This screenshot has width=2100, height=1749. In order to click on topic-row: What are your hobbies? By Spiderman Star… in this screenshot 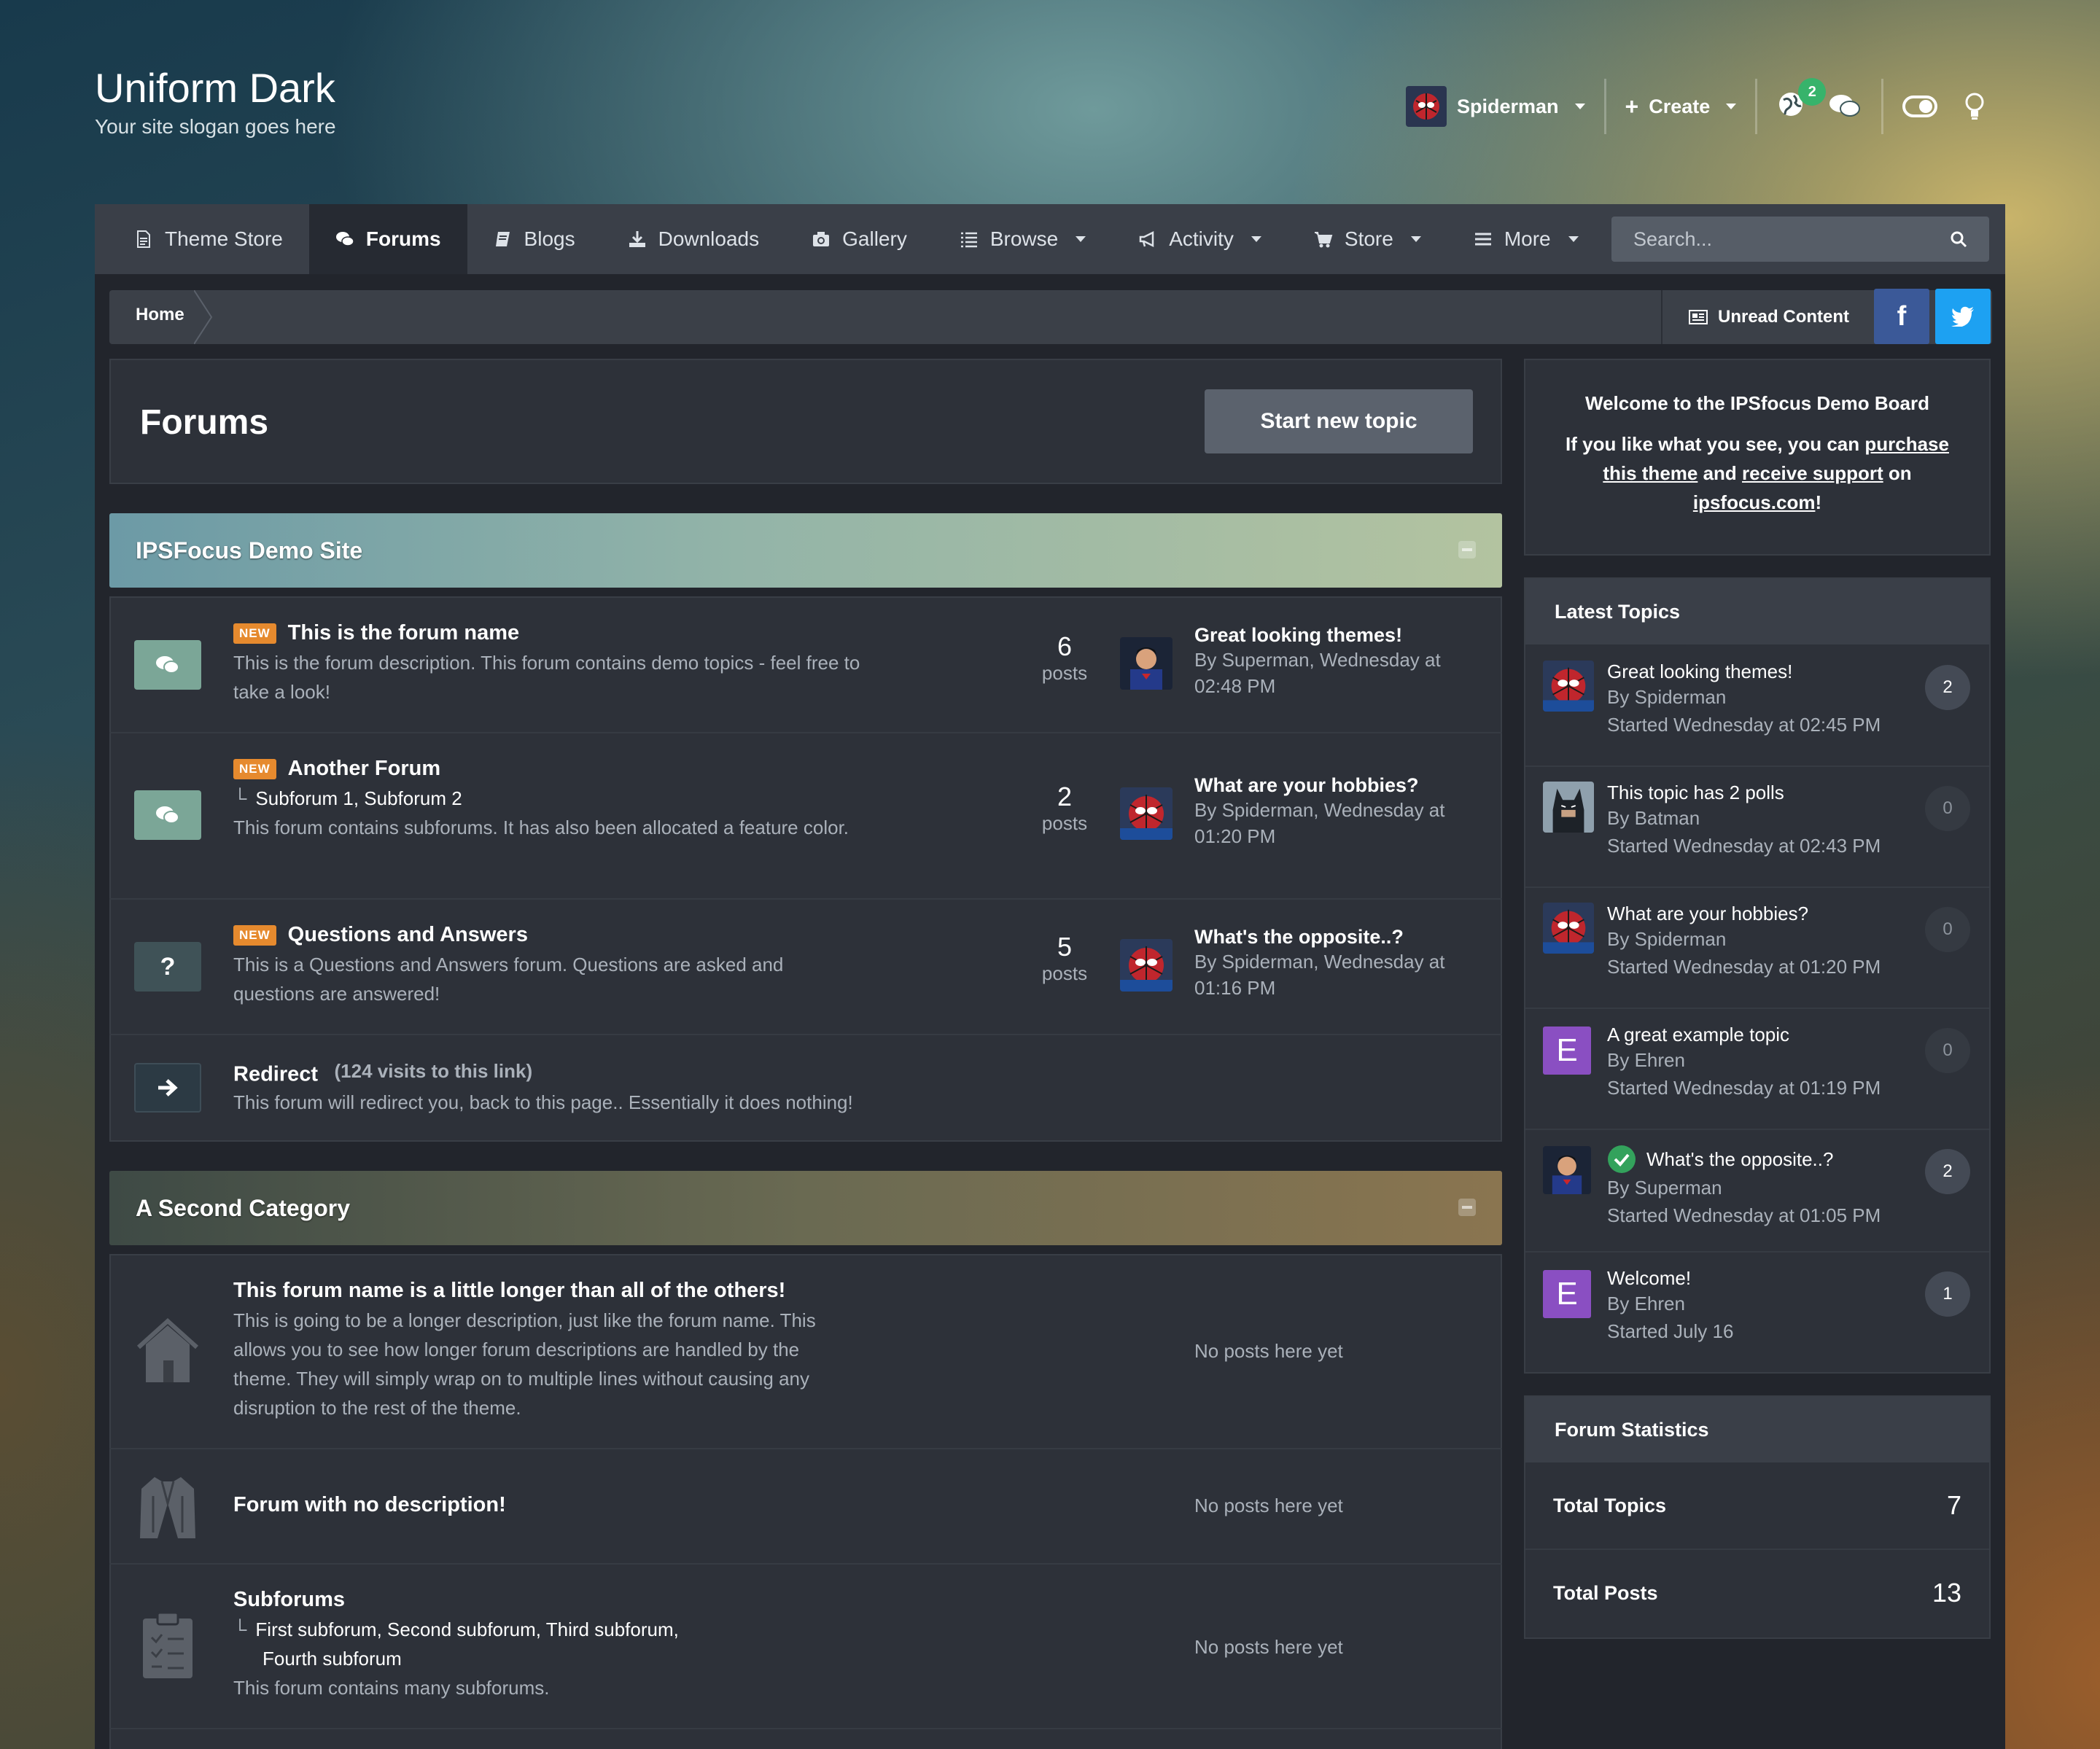, I will do `click(1757, 948)`.